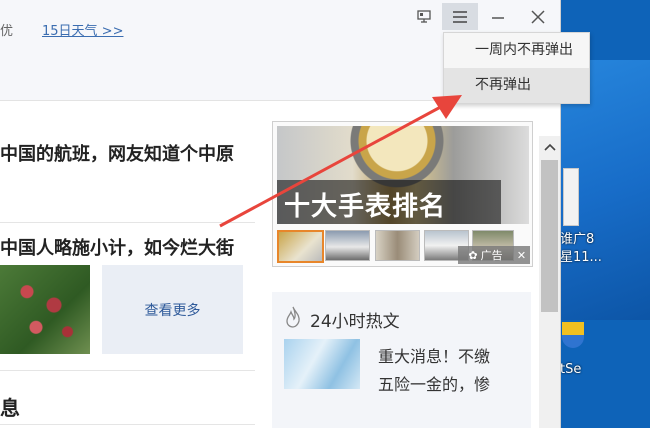 The height and width of the screenshot is (428, 650). Describe the element at coordinates (340, 161) in the screenshot. I see `annotation-arrow` at that location.